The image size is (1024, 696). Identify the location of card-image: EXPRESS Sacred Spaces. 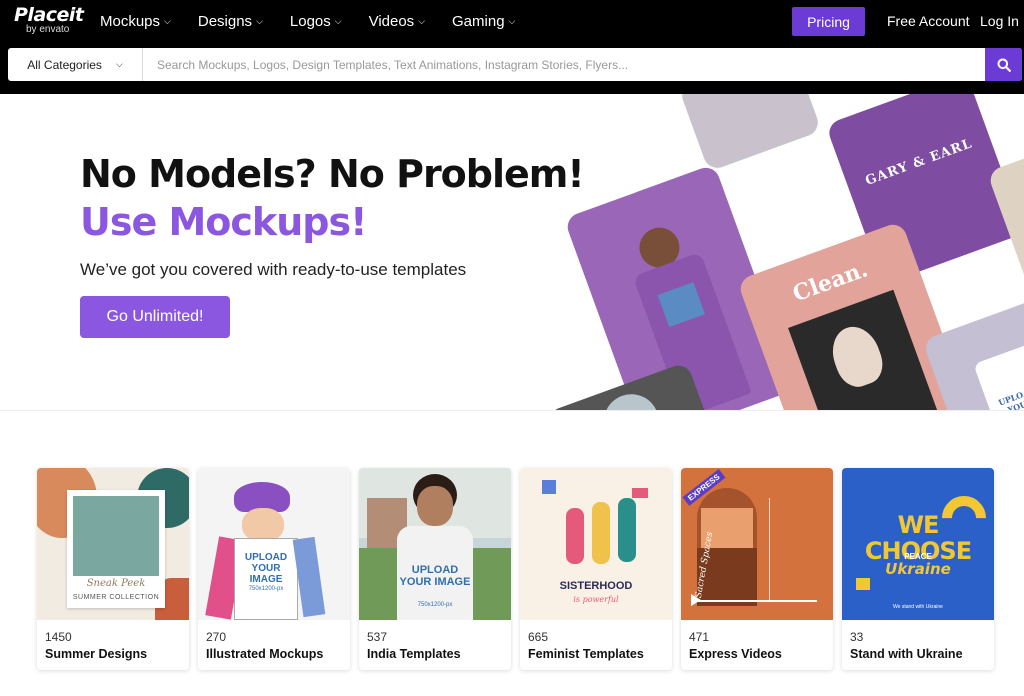
(757, 544).